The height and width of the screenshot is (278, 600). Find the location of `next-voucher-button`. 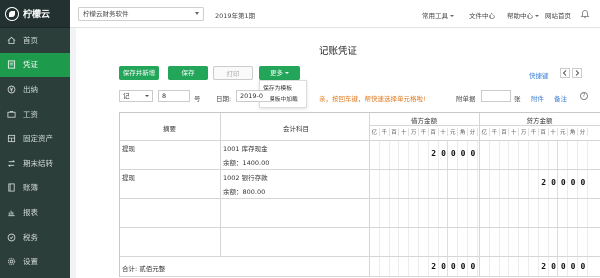

next-voucher-button is located at coordinates (577, 73).